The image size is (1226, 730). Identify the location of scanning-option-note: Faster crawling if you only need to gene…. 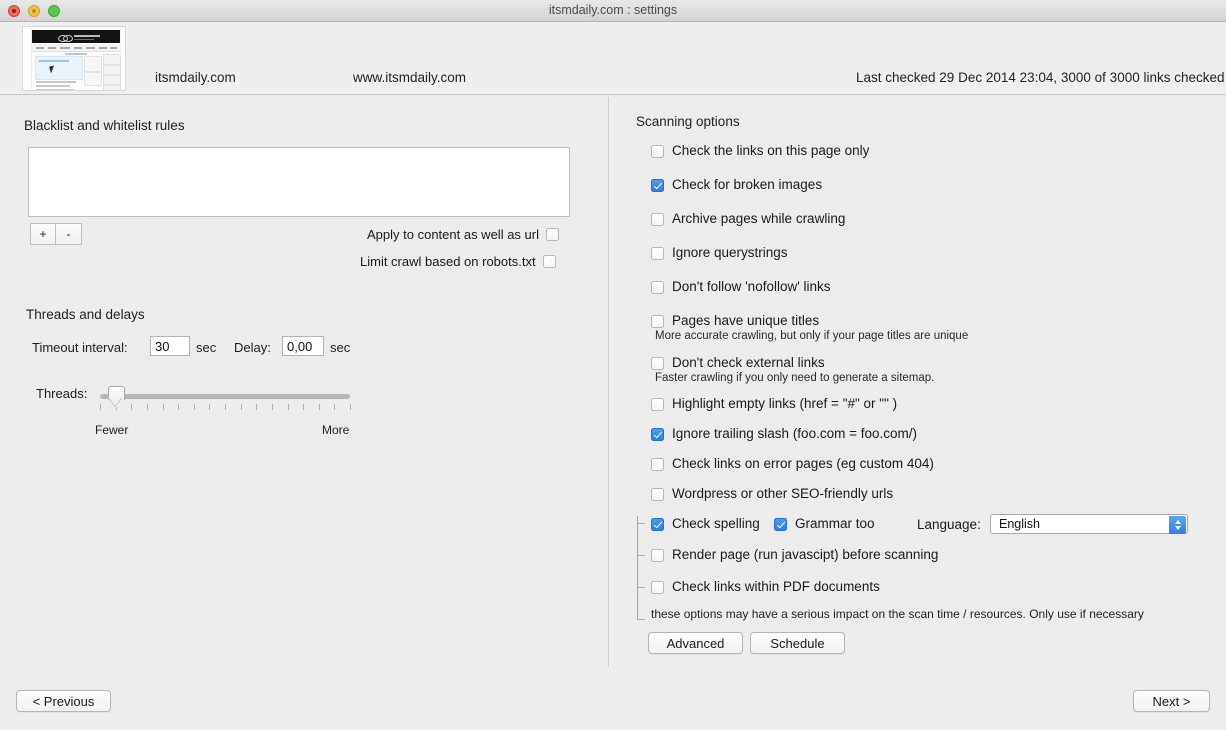
(795, 378).